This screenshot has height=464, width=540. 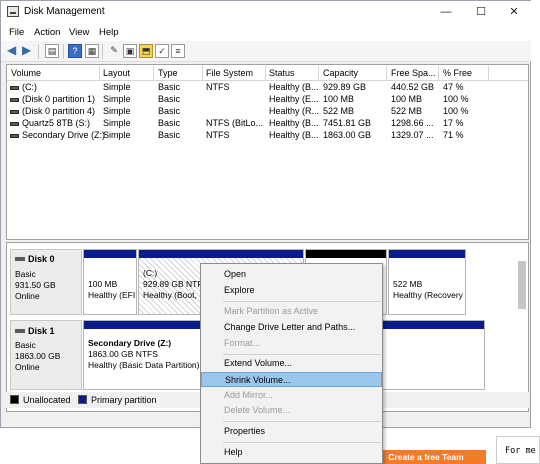 I want to click on column-header-type: Type, so click(x=168, y=73).